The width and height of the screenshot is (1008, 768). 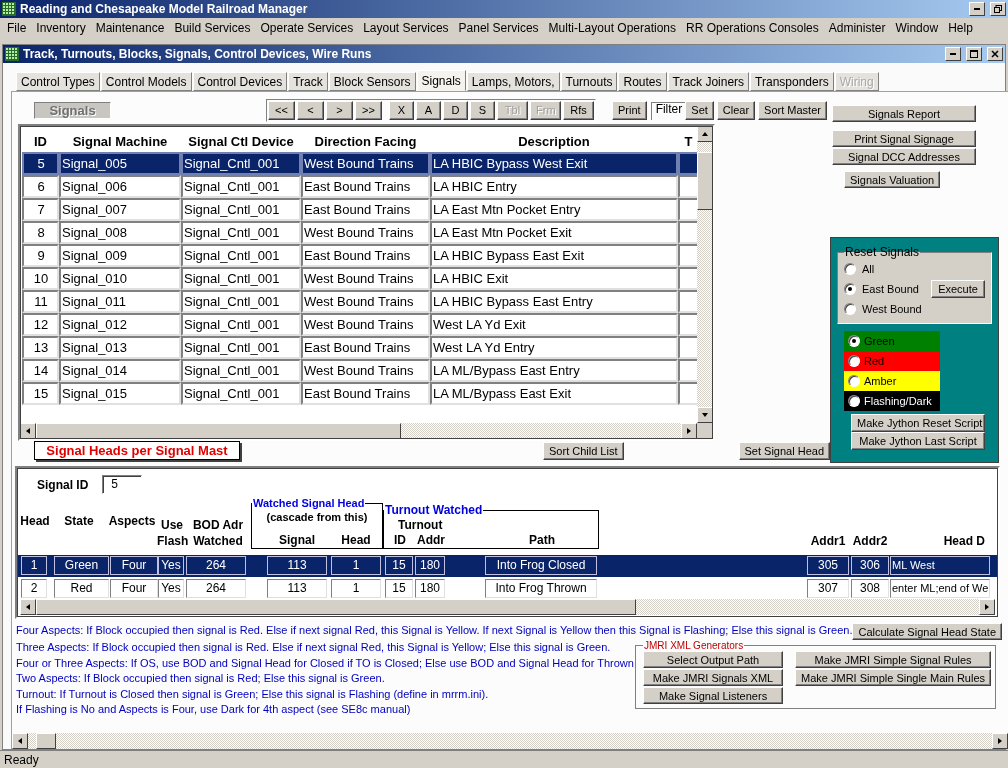 What do you see at coordinates (172, 533) in the screenshot?
I see `column-header: Use Flash` at bounding box center [172, 533].